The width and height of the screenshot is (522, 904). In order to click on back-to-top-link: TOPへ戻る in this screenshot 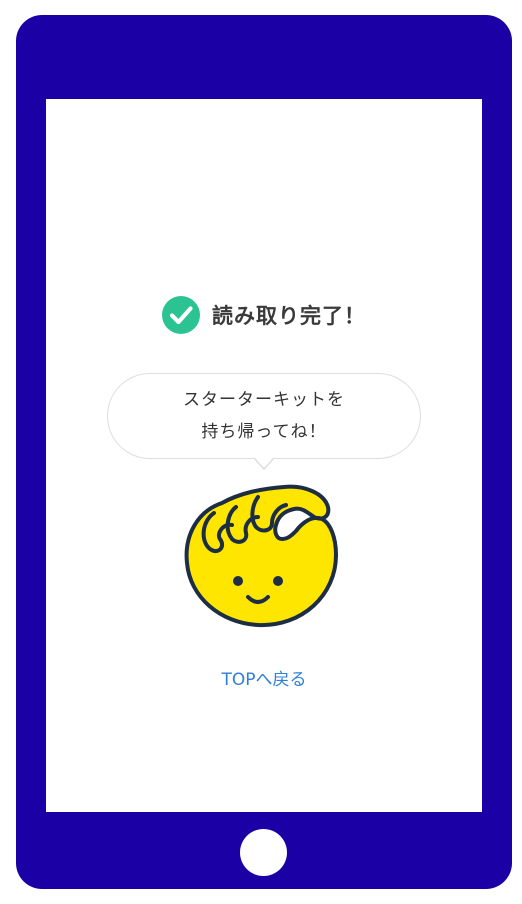, I will do `click(264, 677)`.